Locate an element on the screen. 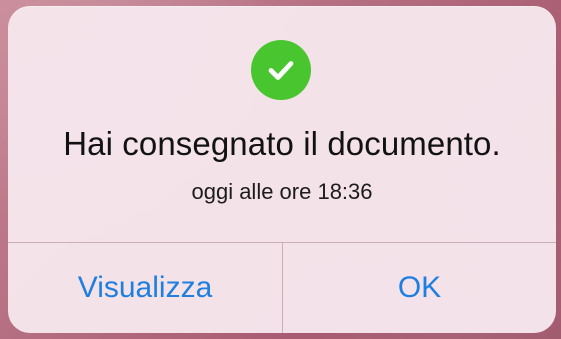 The image size is (561, 339). alert-title: Hai consegnato il documento. is located at coordinates (282, 143).